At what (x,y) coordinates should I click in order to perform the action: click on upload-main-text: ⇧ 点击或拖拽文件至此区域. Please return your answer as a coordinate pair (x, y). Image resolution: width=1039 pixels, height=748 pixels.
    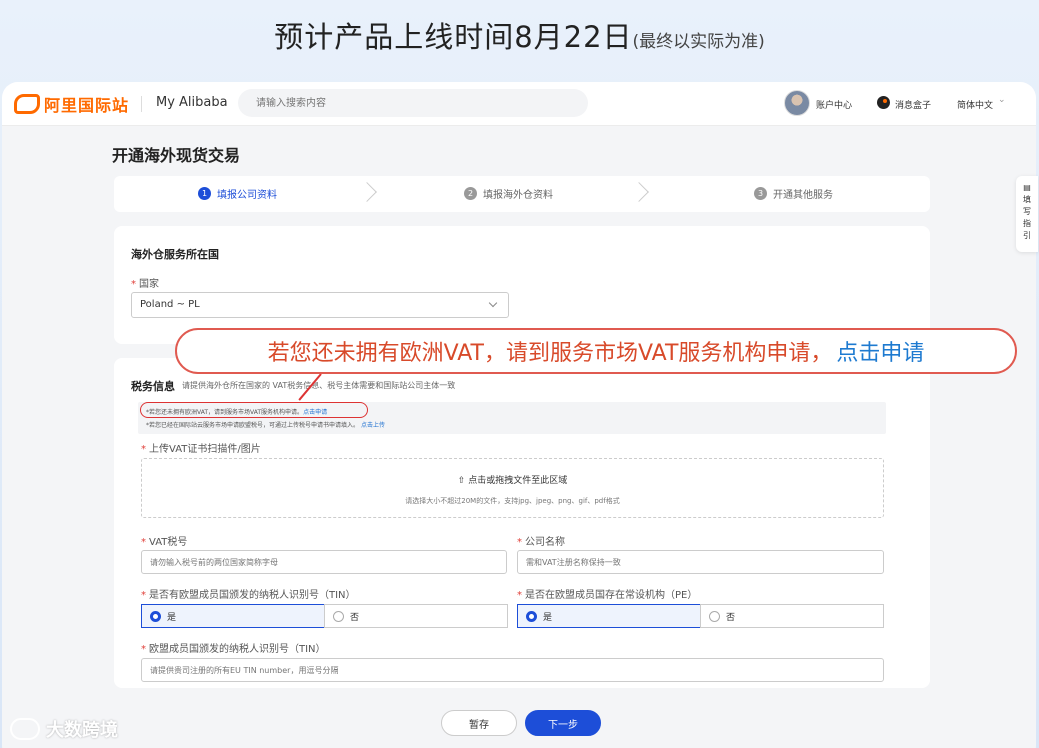
    Looking at the image, I should click on (512, 481).